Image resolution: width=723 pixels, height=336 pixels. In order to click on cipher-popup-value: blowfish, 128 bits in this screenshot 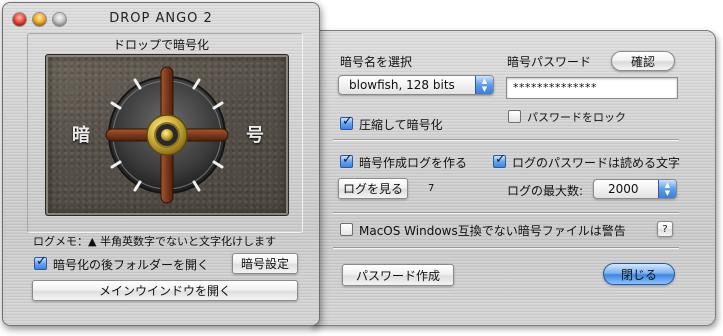, I will do `click(402, 85)`.